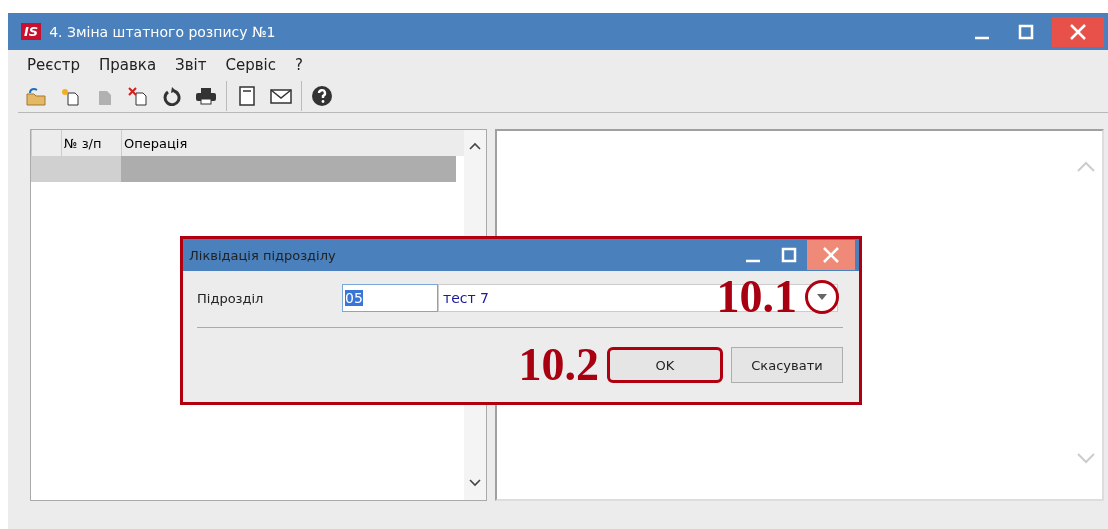 Image resolution: width=1108 pixels, height=529 pixels. I want to click on field-label: Підрозділ, so click(231, 298).